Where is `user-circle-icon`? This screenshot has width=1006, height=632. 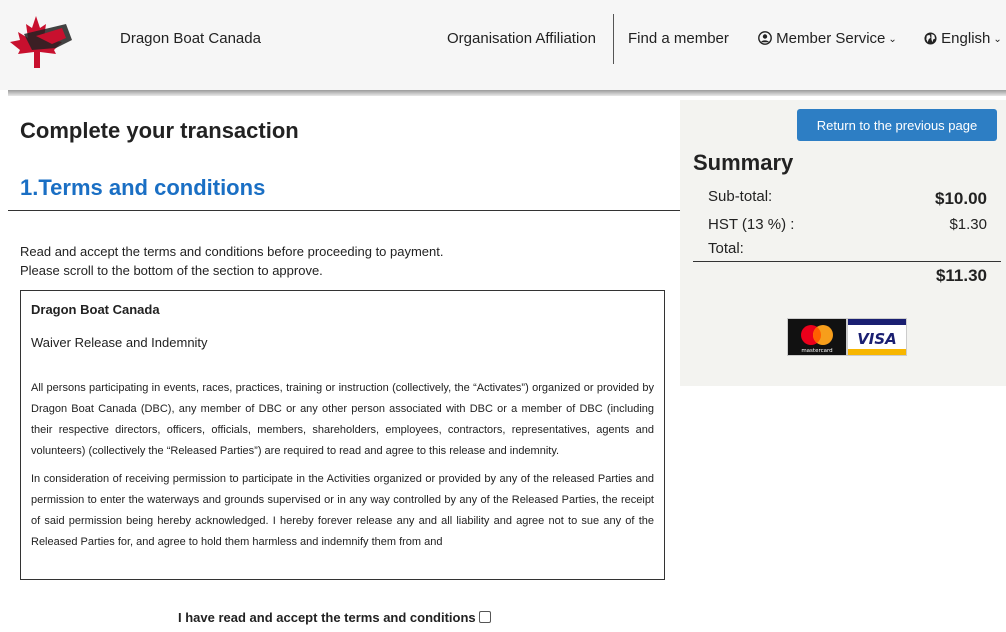
user-circle-icon is located at coordinates (765, 40).